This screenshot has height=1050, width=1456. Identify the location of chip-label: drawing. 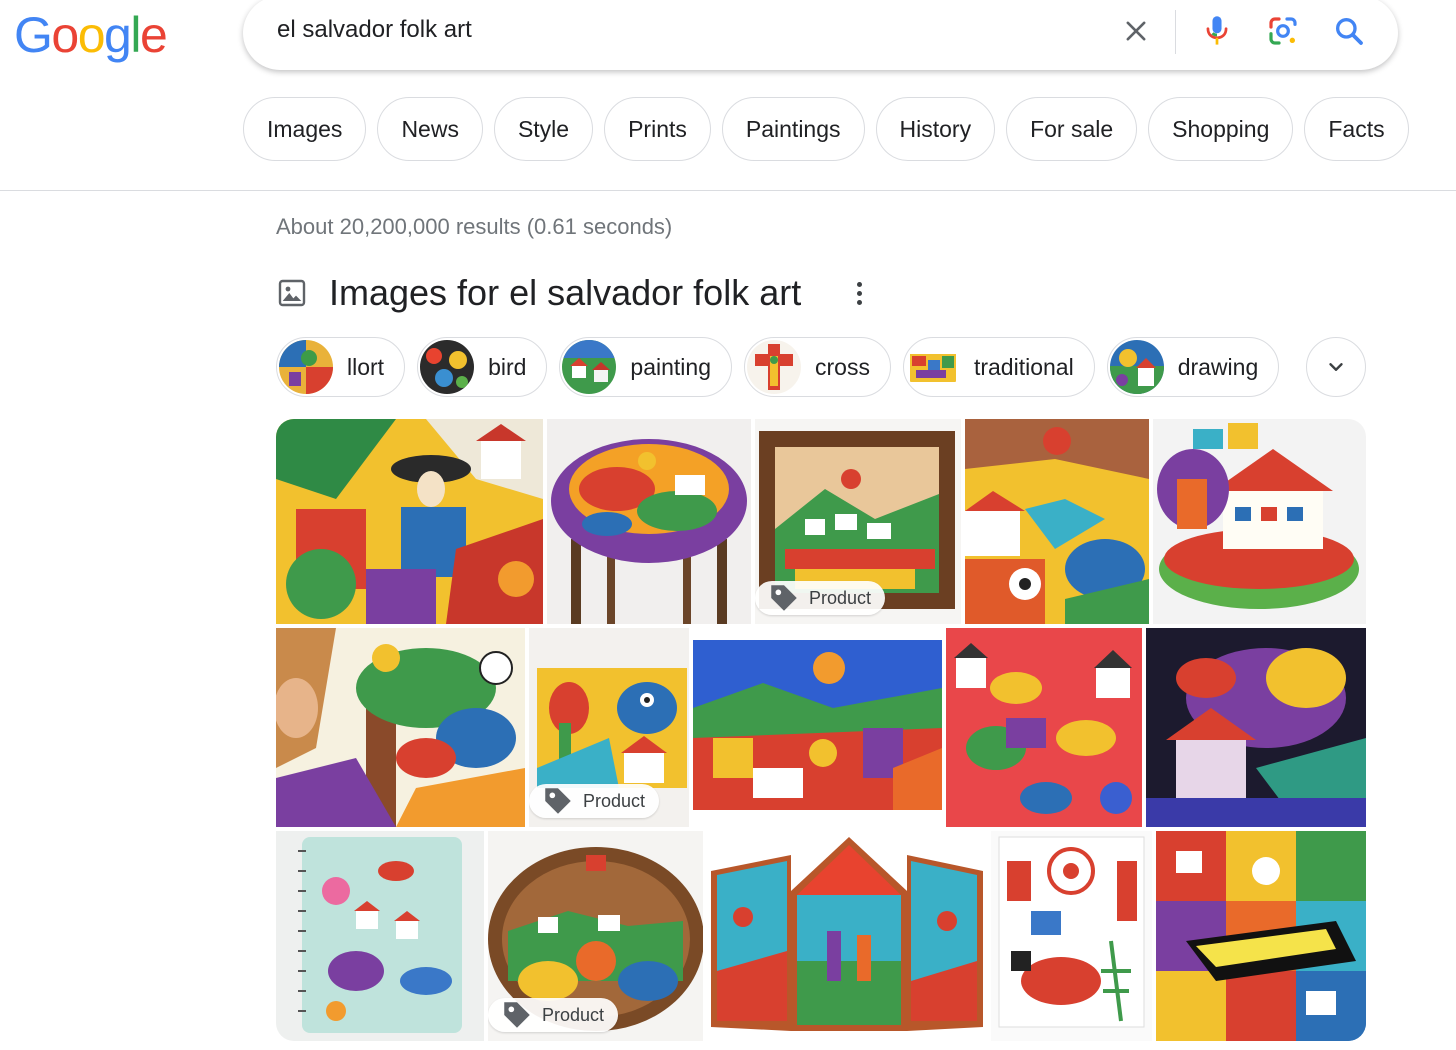
(1218, 366).